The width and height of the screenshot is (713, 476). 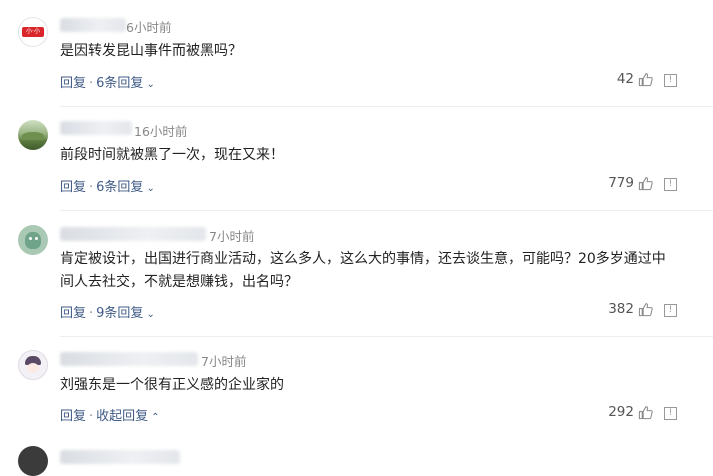 I want to click on comment-text: 前段时间就被黑了一次，现在又来！, so click(x=172, y=155).